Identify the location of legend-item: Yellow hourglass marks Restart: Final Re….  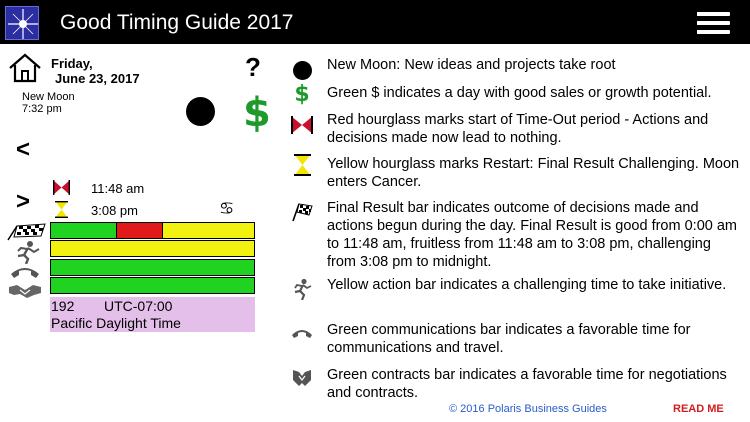
(533, 173).